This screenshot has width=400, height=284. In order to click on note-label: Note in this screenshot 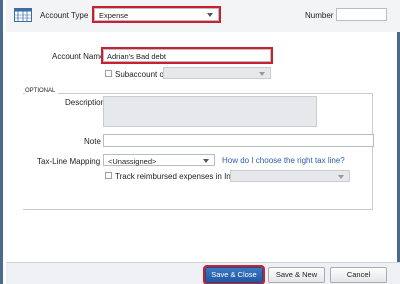, I will do `click(92, 141)`.